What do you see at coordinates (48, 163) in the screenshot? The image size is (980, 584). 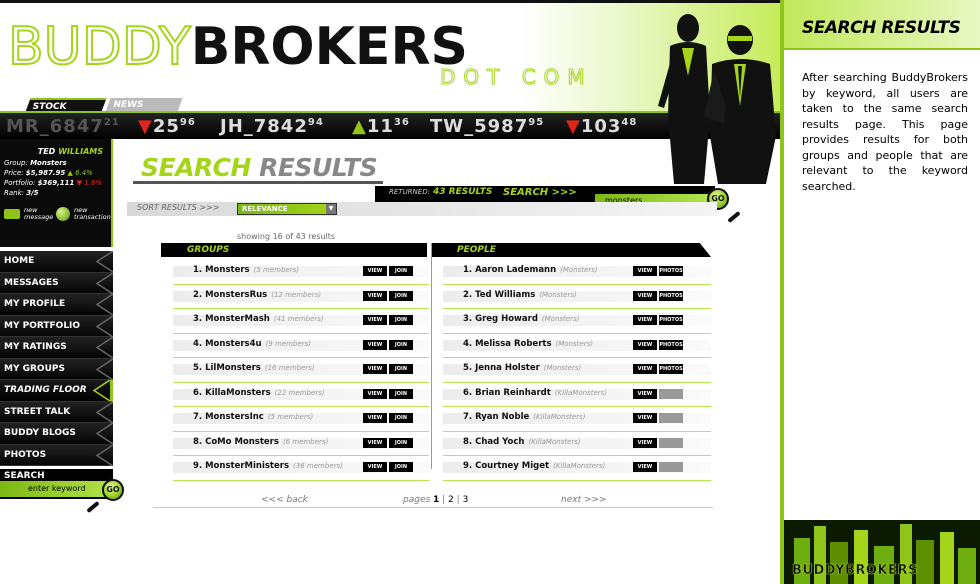 I see `user-group-value: Monsters` at bounding box center [48, 163].